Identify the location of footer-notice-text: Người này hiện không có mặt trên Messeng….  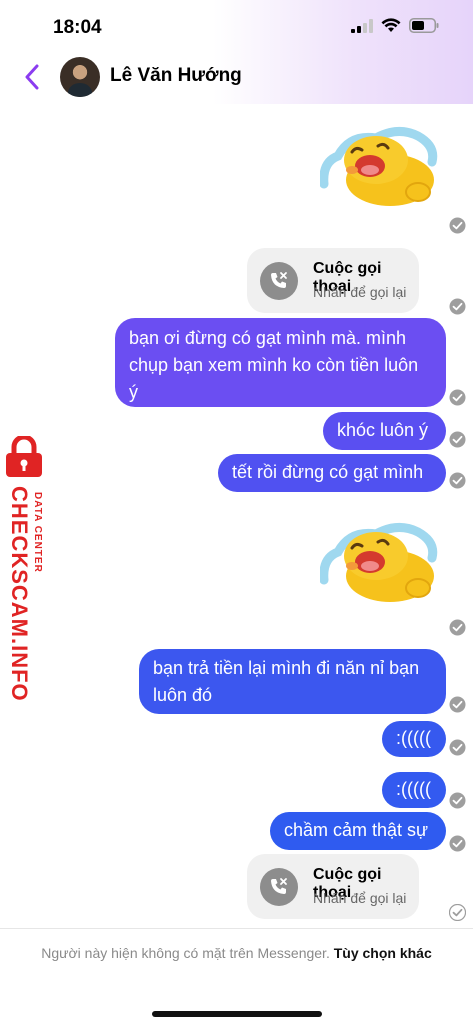
(185, 953).